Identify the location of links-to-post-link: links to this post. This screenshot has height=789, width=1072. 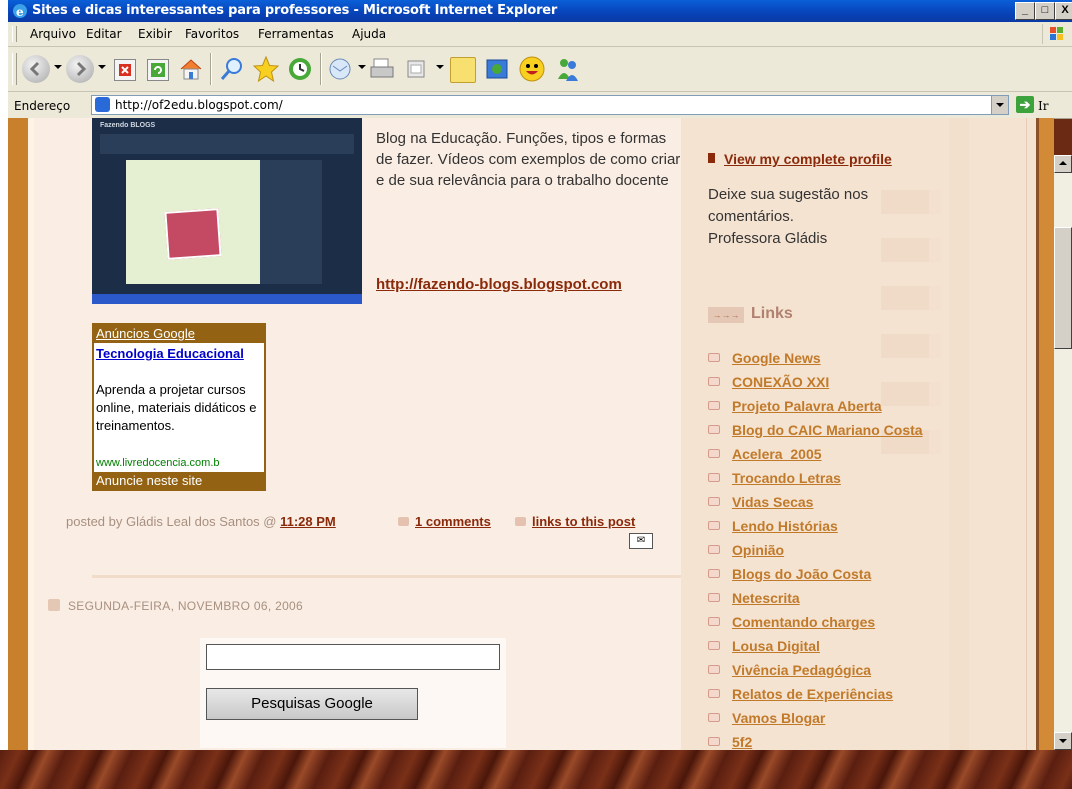
(583, 521).